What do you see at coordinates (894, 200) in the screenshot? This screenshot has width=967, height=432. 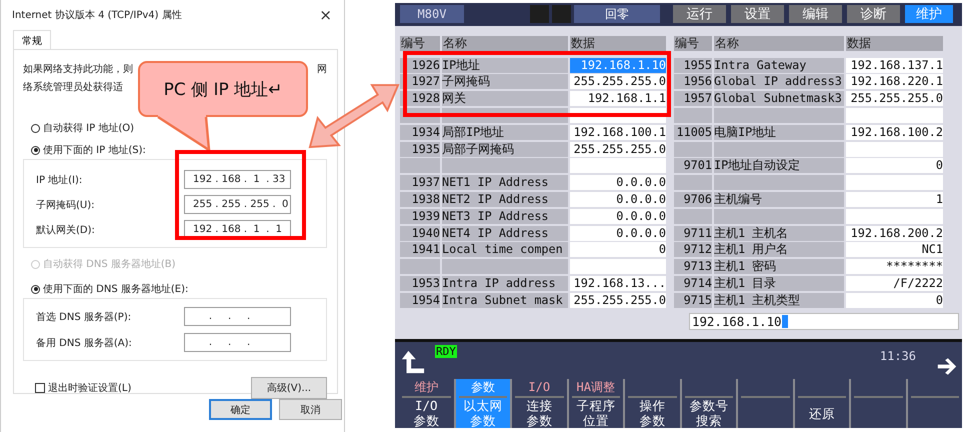 I see `table-cell: 1` at bounding box center [894, 200].